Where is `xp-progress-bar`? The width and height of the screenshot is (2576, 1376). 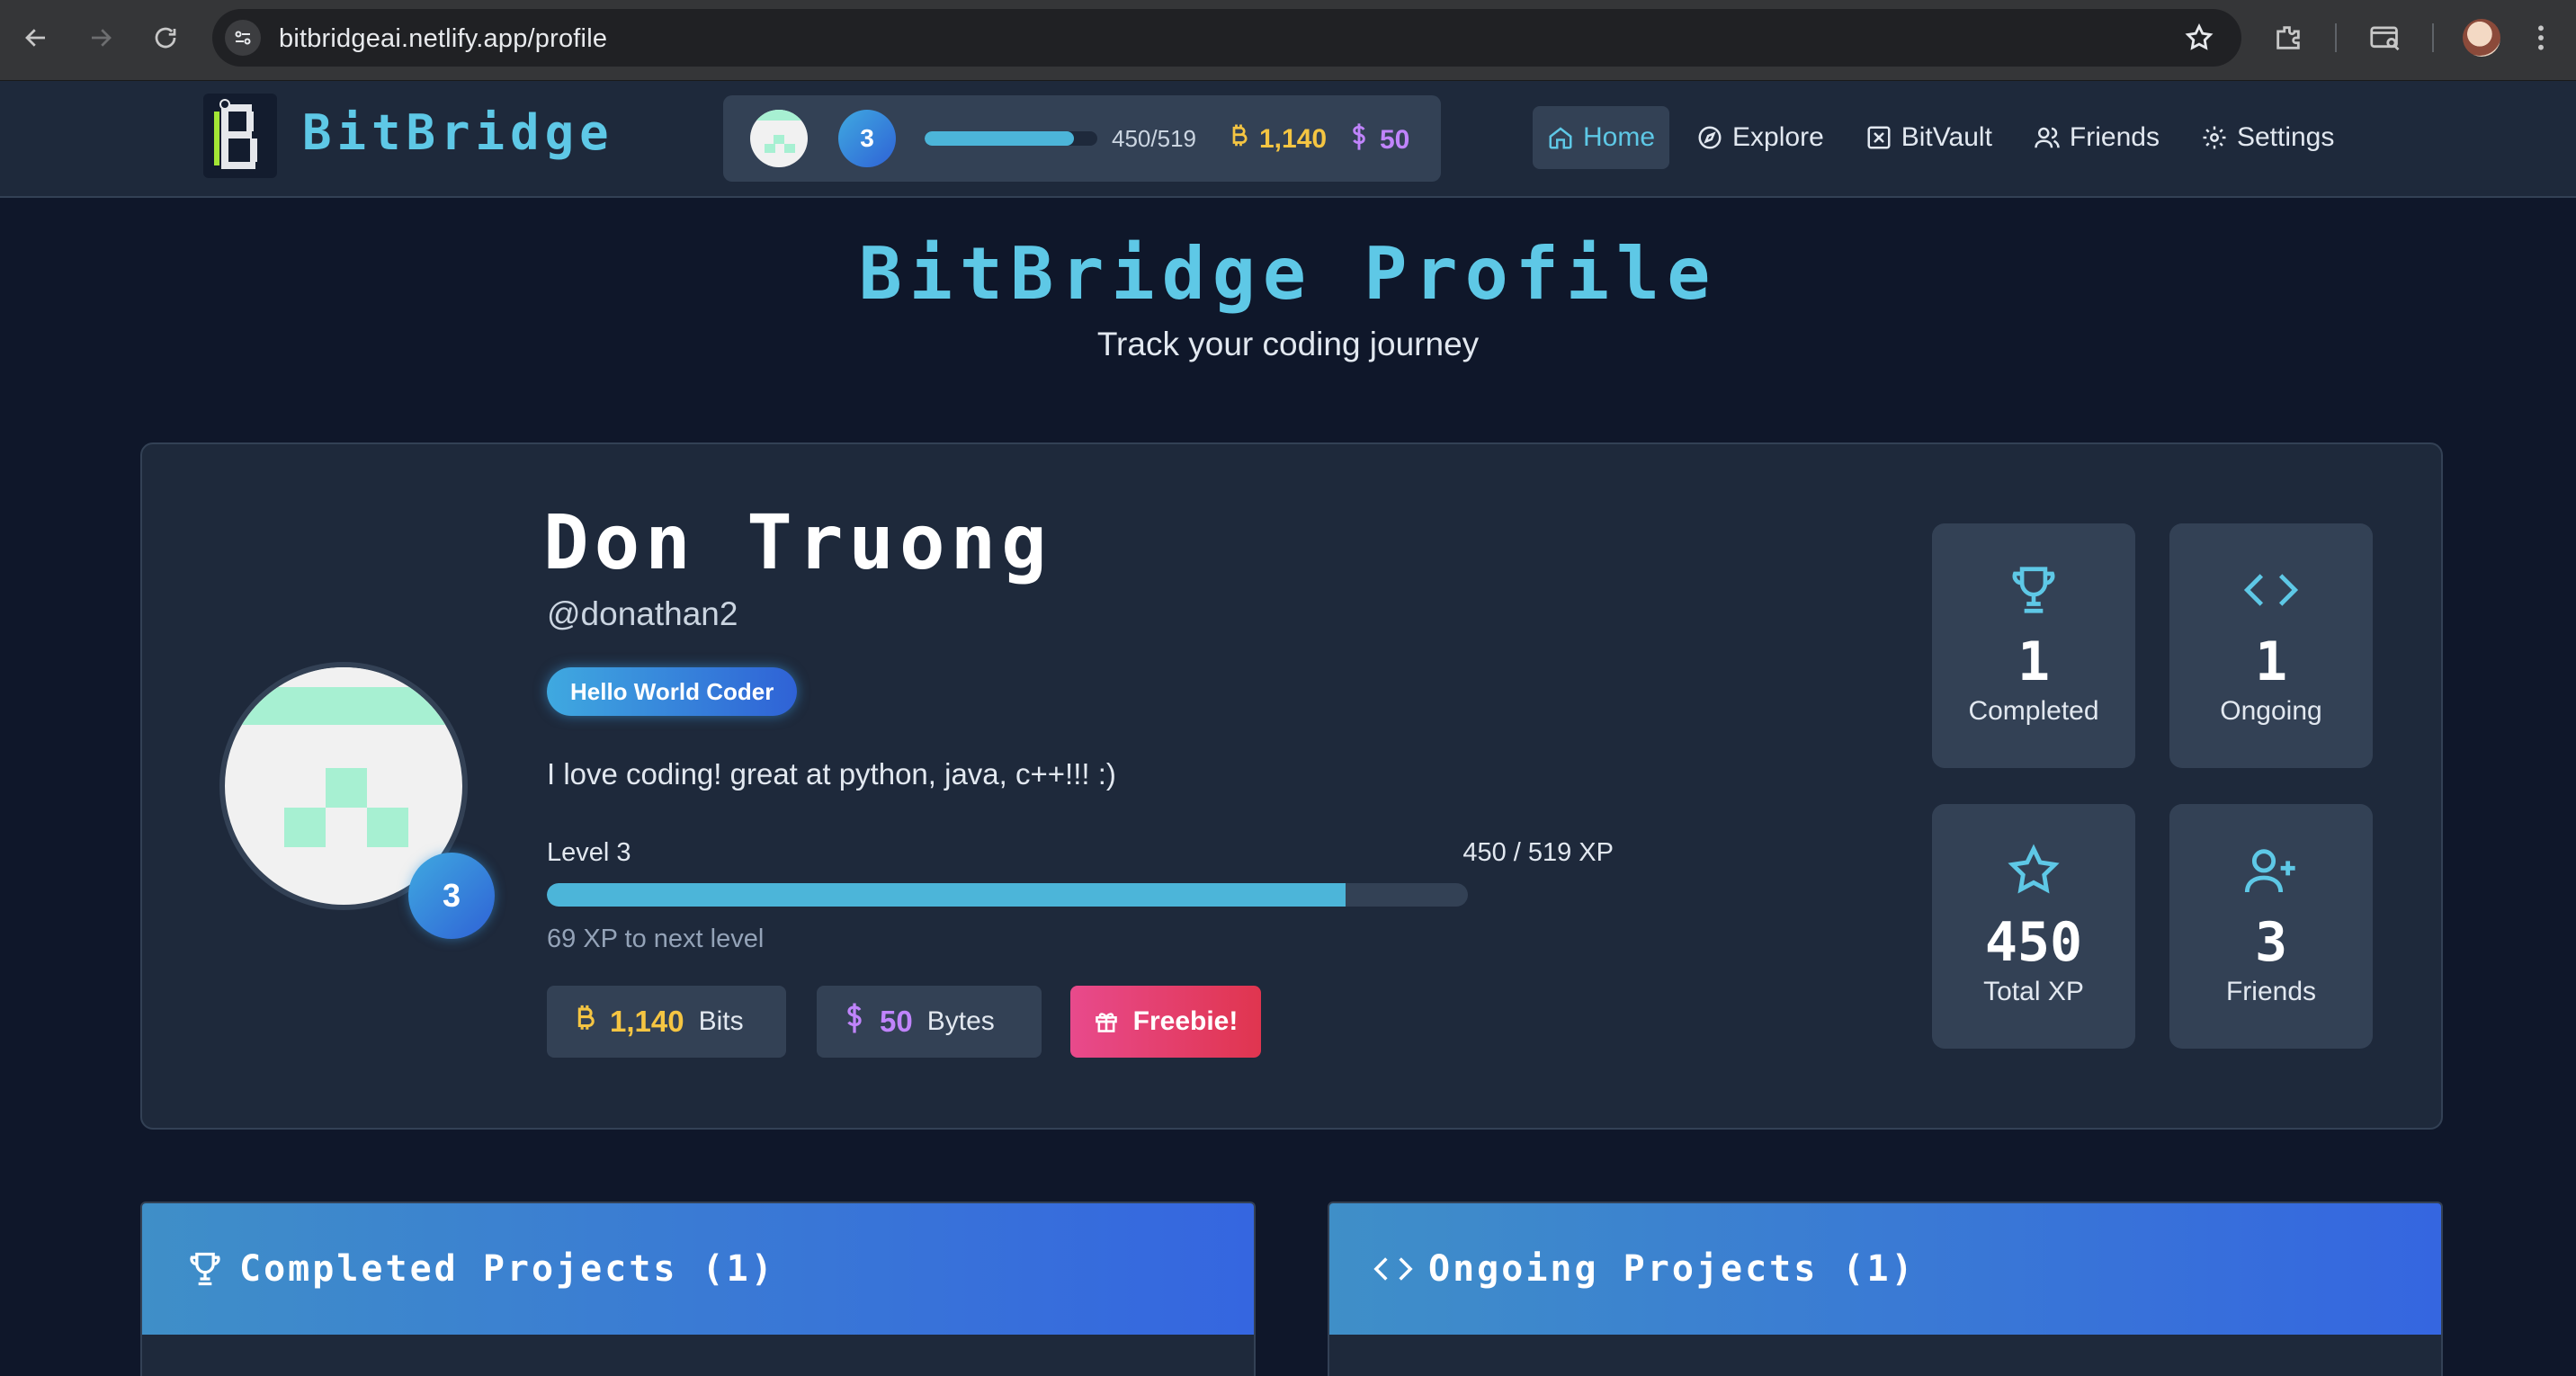 xp-progress-bar is located at coordinates (1011, 139).